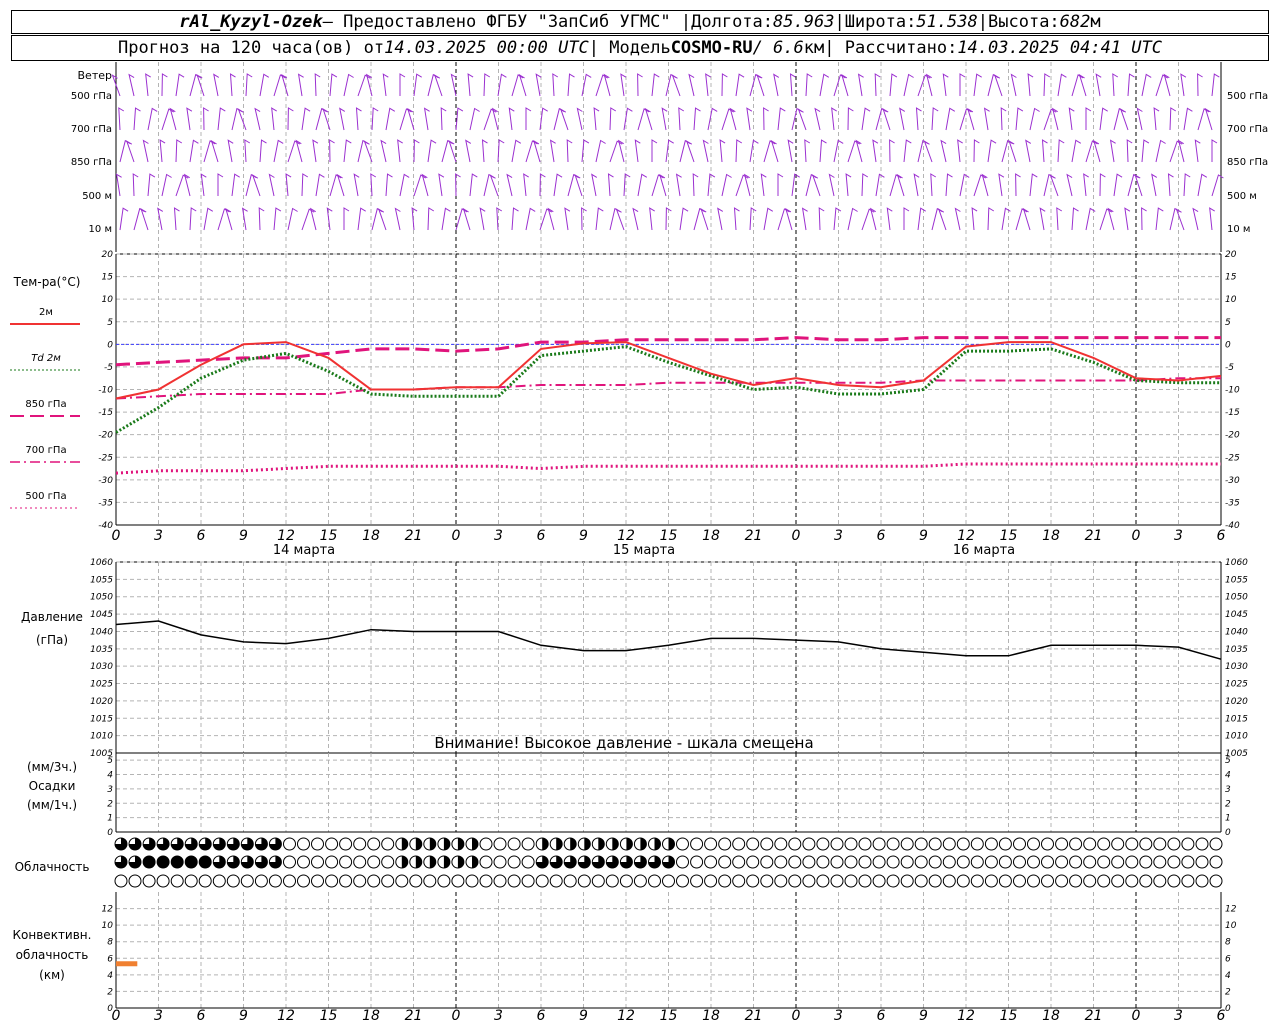 This screenshot has height=1024, width=1280. What do you see at coordinates (1236, 737) in the screenshot?
I see `y-tick-label-right: 1010` at bounding box center [1236, 737].